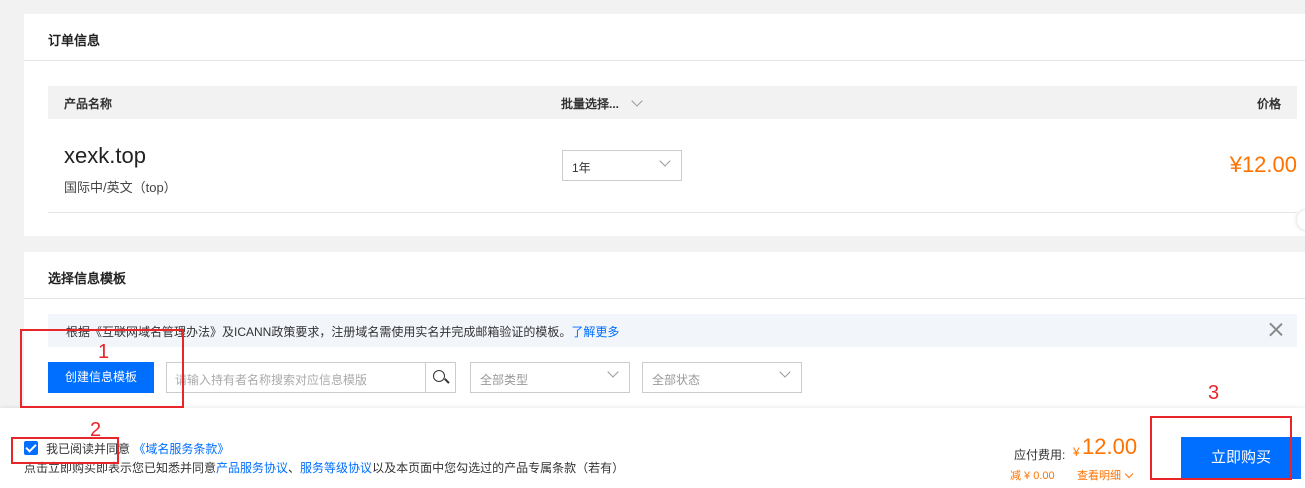 This screenshot has height=488, width=1305. I want to click on sla-link: 服务等级协议, so click(336, 468).